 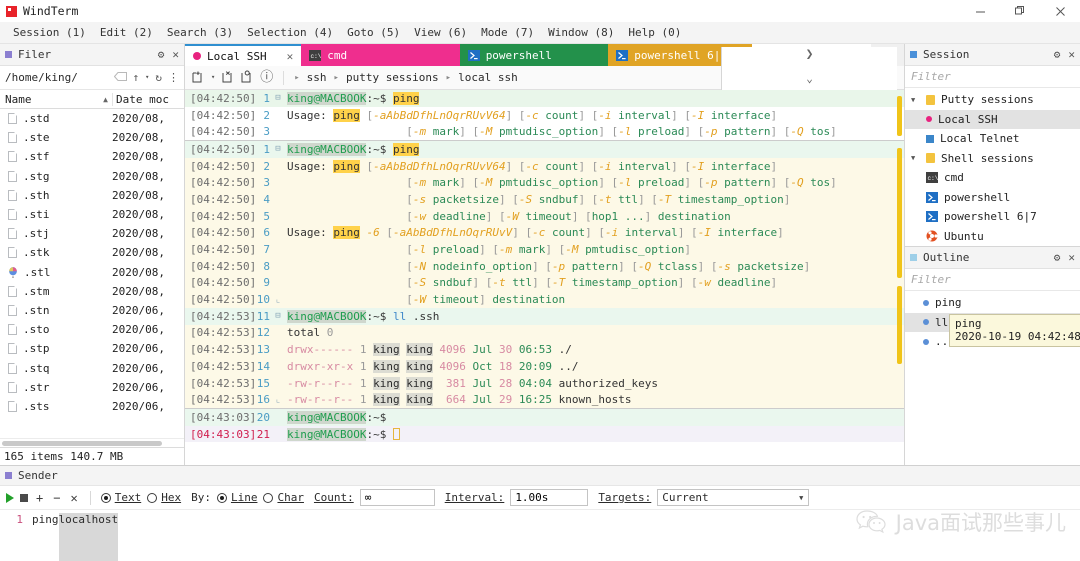 I want to click on outline-filter-input: Filter, so click(x=992, y=280).